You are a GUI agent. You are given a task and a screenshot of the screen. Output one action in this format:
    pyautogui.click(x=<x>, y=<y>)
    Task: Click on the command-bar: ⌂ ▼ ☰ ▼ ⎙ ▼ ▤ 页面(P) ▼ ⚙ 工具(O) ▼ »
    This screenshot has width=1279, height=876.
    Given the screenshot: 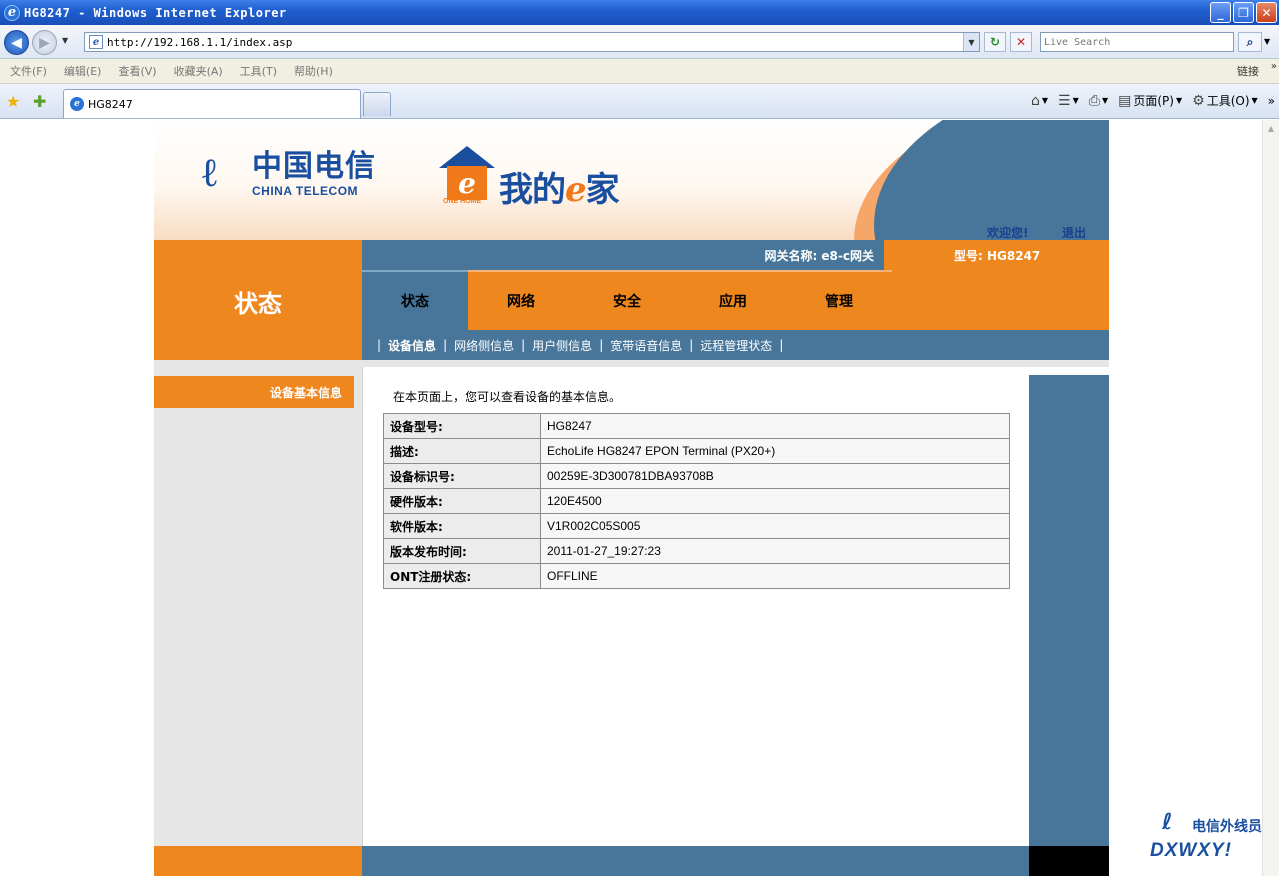 What is the action you would take?
    pyautogui.click(x=1150, y=100)
    